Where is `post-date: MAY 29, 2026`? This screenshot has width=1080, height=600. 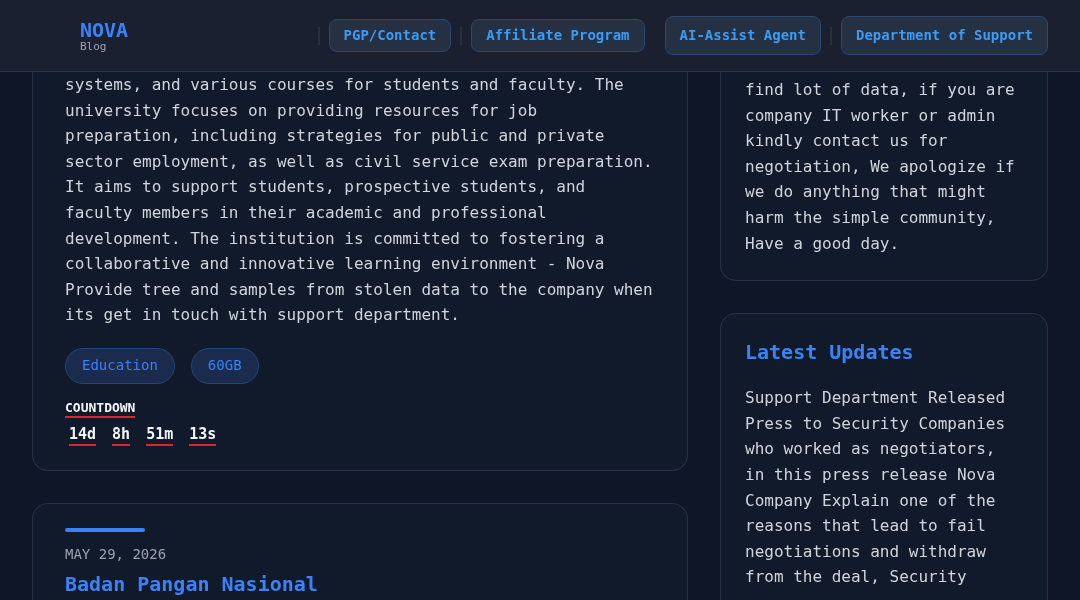 post-date: MAY 29, 2026 is located at coordinates (116, 554).